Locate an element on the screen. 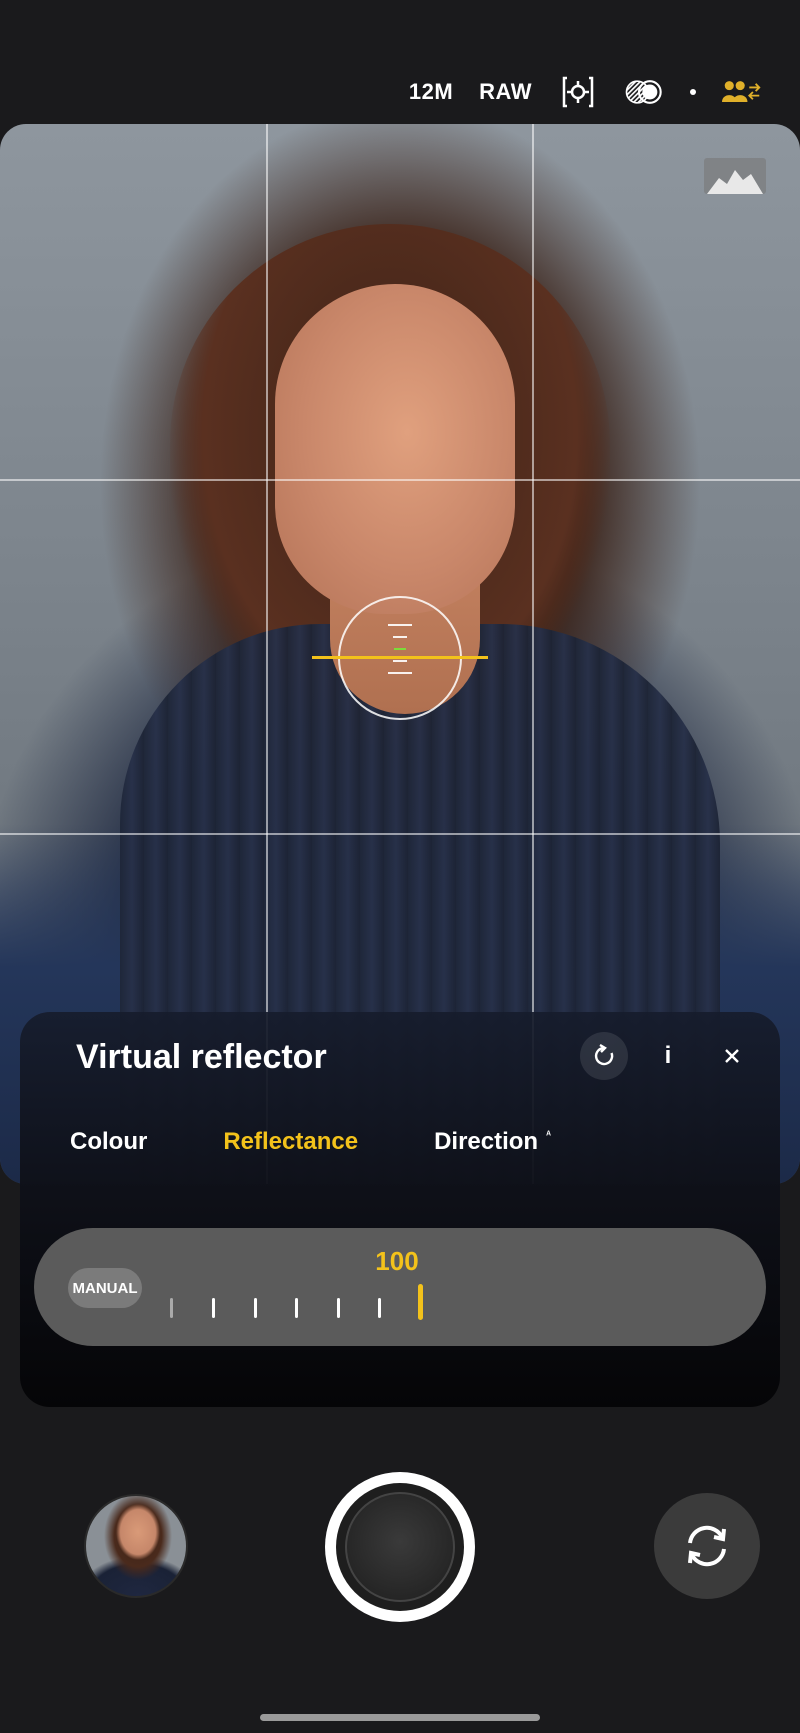  reset-icon is located at coordinates (604, 1055).